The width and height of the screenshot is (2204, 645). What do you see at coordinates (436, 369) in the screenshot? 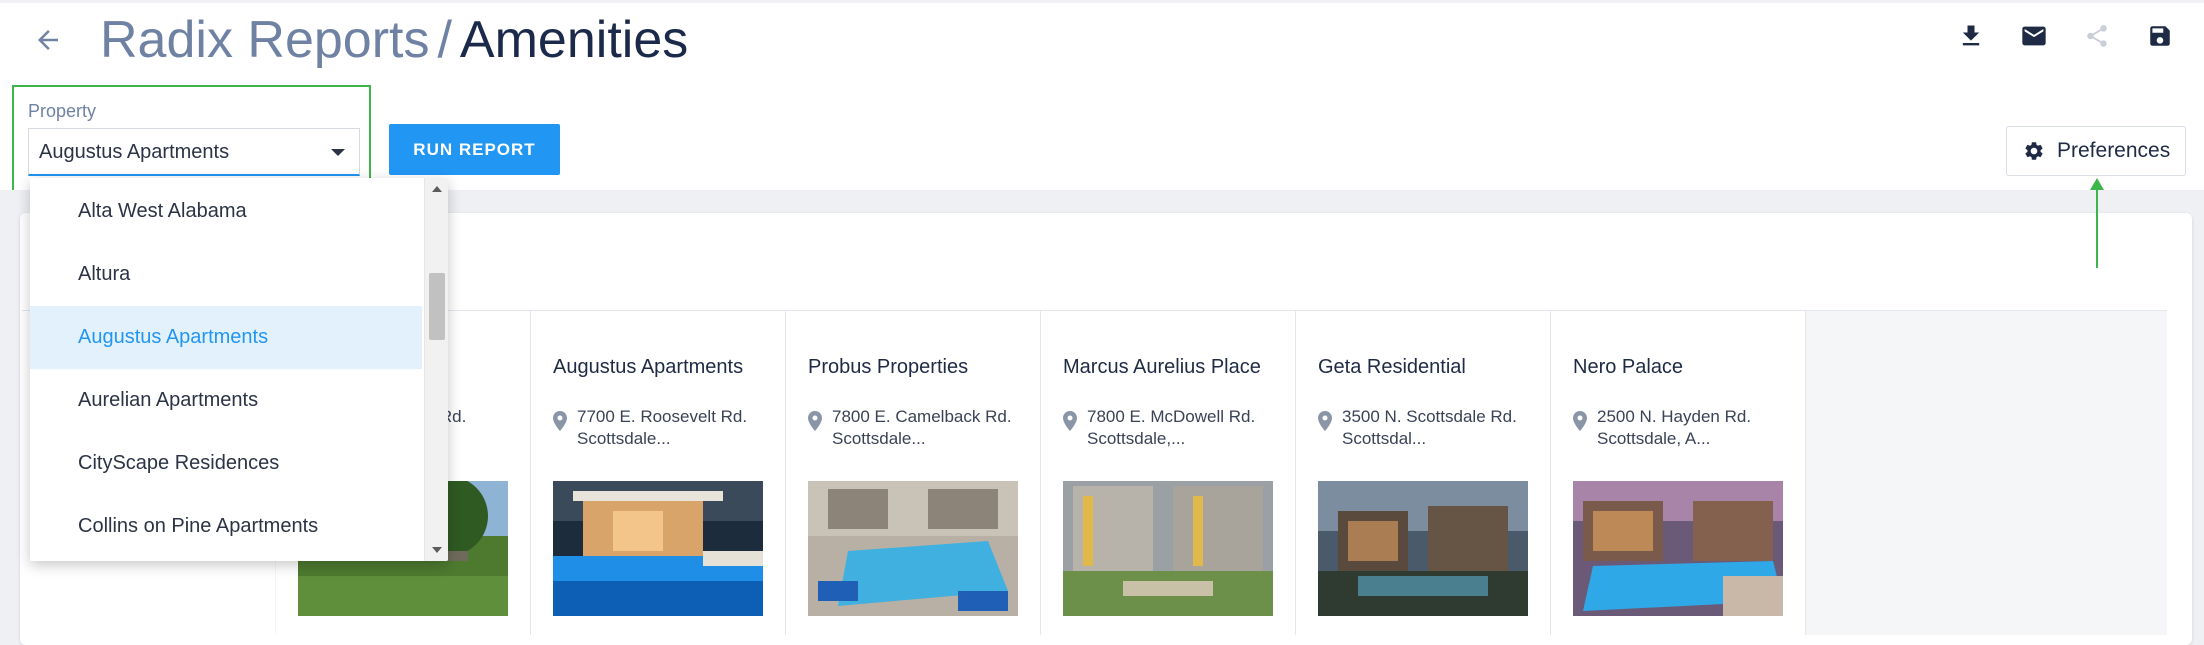
I see `dropdown-scrollbar` at bounding box center [436, 369].